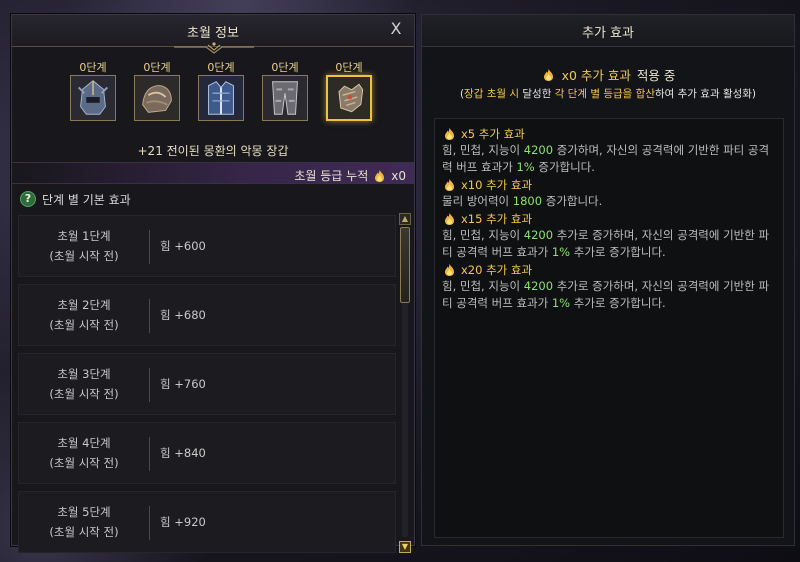  What do you see at coordinates (214, 48) in the screenshot?
I see `title-ornament-icon` at bounding box center [214, 48].